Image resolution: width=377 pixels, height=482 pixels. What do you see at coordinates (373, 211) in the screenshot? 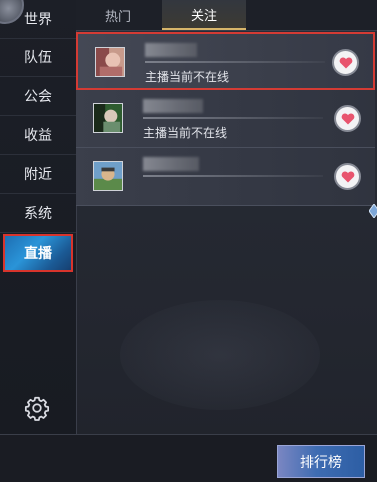
I see `scroll-indicator-icon` at bounding box center [373, 211].